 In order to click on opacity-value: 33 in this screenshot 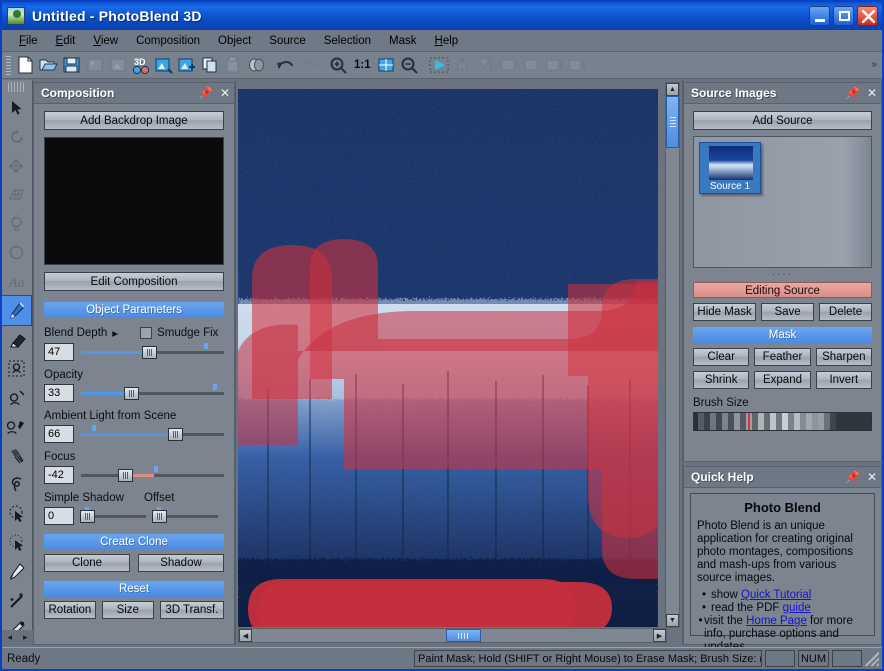, I will do `click(59, 393)`.